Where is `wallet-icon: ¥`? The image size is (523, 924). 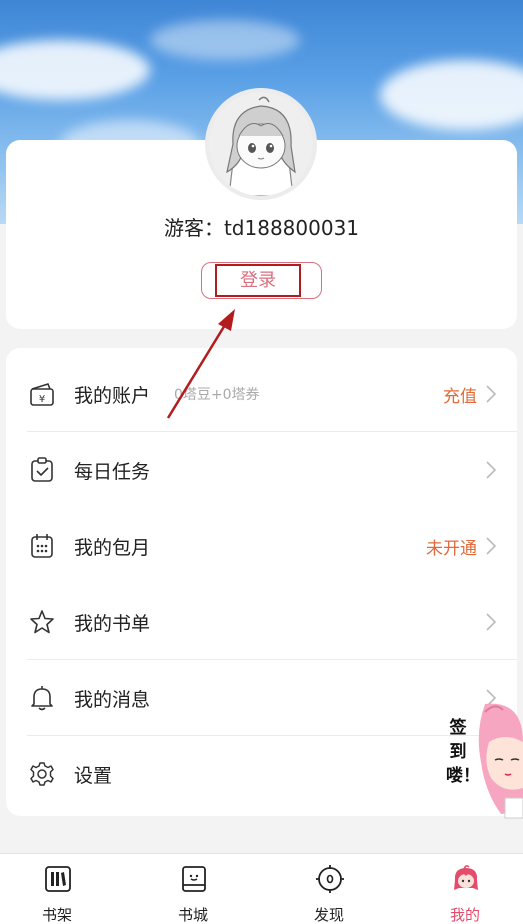
wallet-icon: ¥ is located at coordinates (42, 394).